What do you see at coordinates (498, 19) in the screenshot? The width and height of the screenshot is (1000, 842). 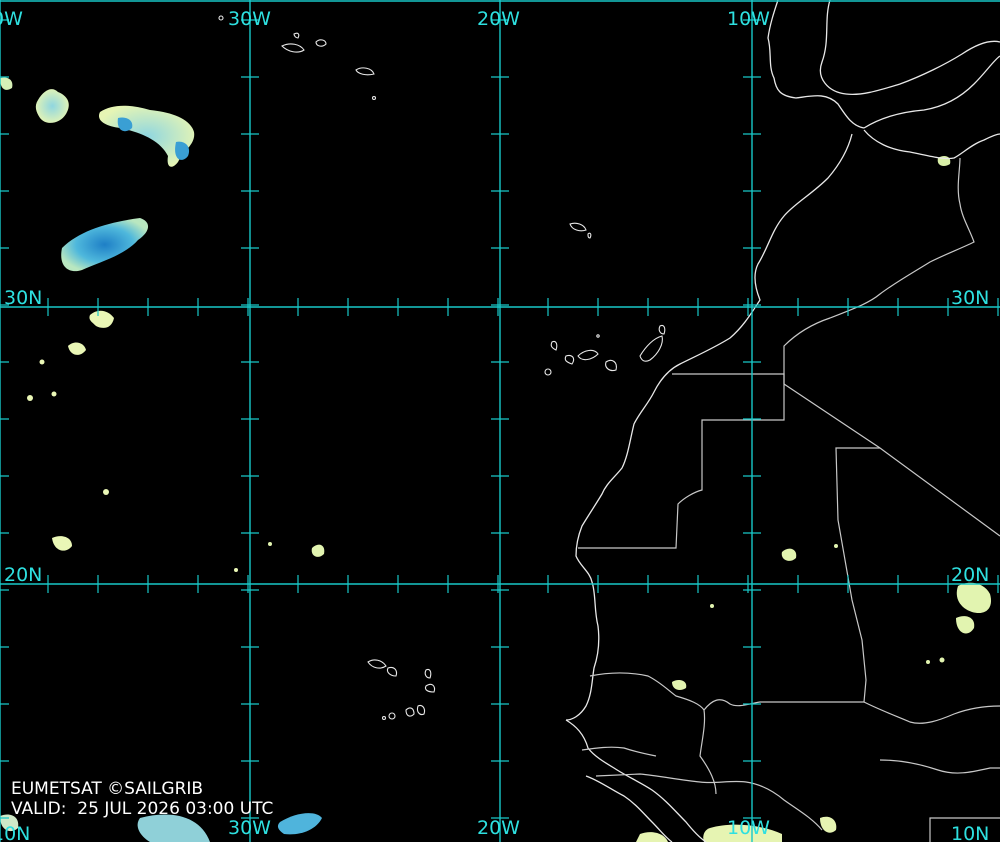 I see `lon-label-top: 20W` at bounding box center [498, 19].